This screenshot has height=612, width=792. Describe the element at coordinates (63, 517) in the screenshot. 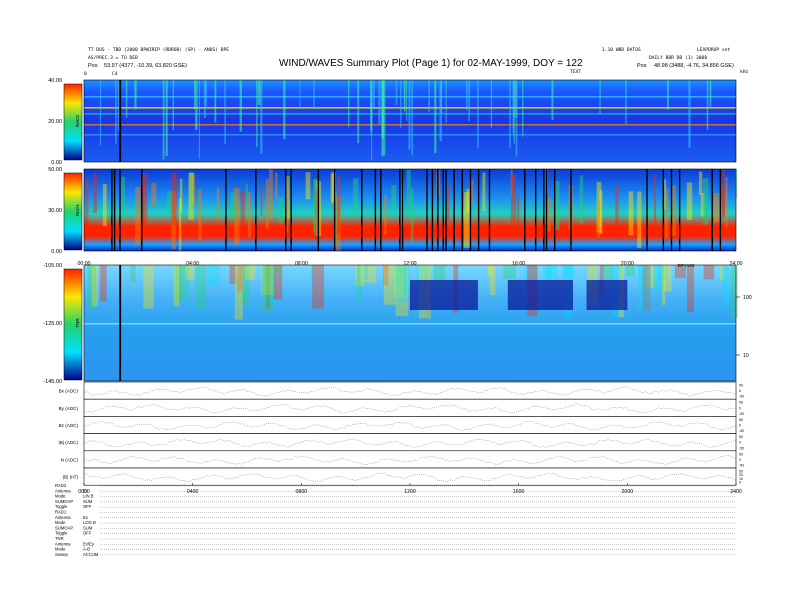

I see `info-row-label: Antenna` at that location.